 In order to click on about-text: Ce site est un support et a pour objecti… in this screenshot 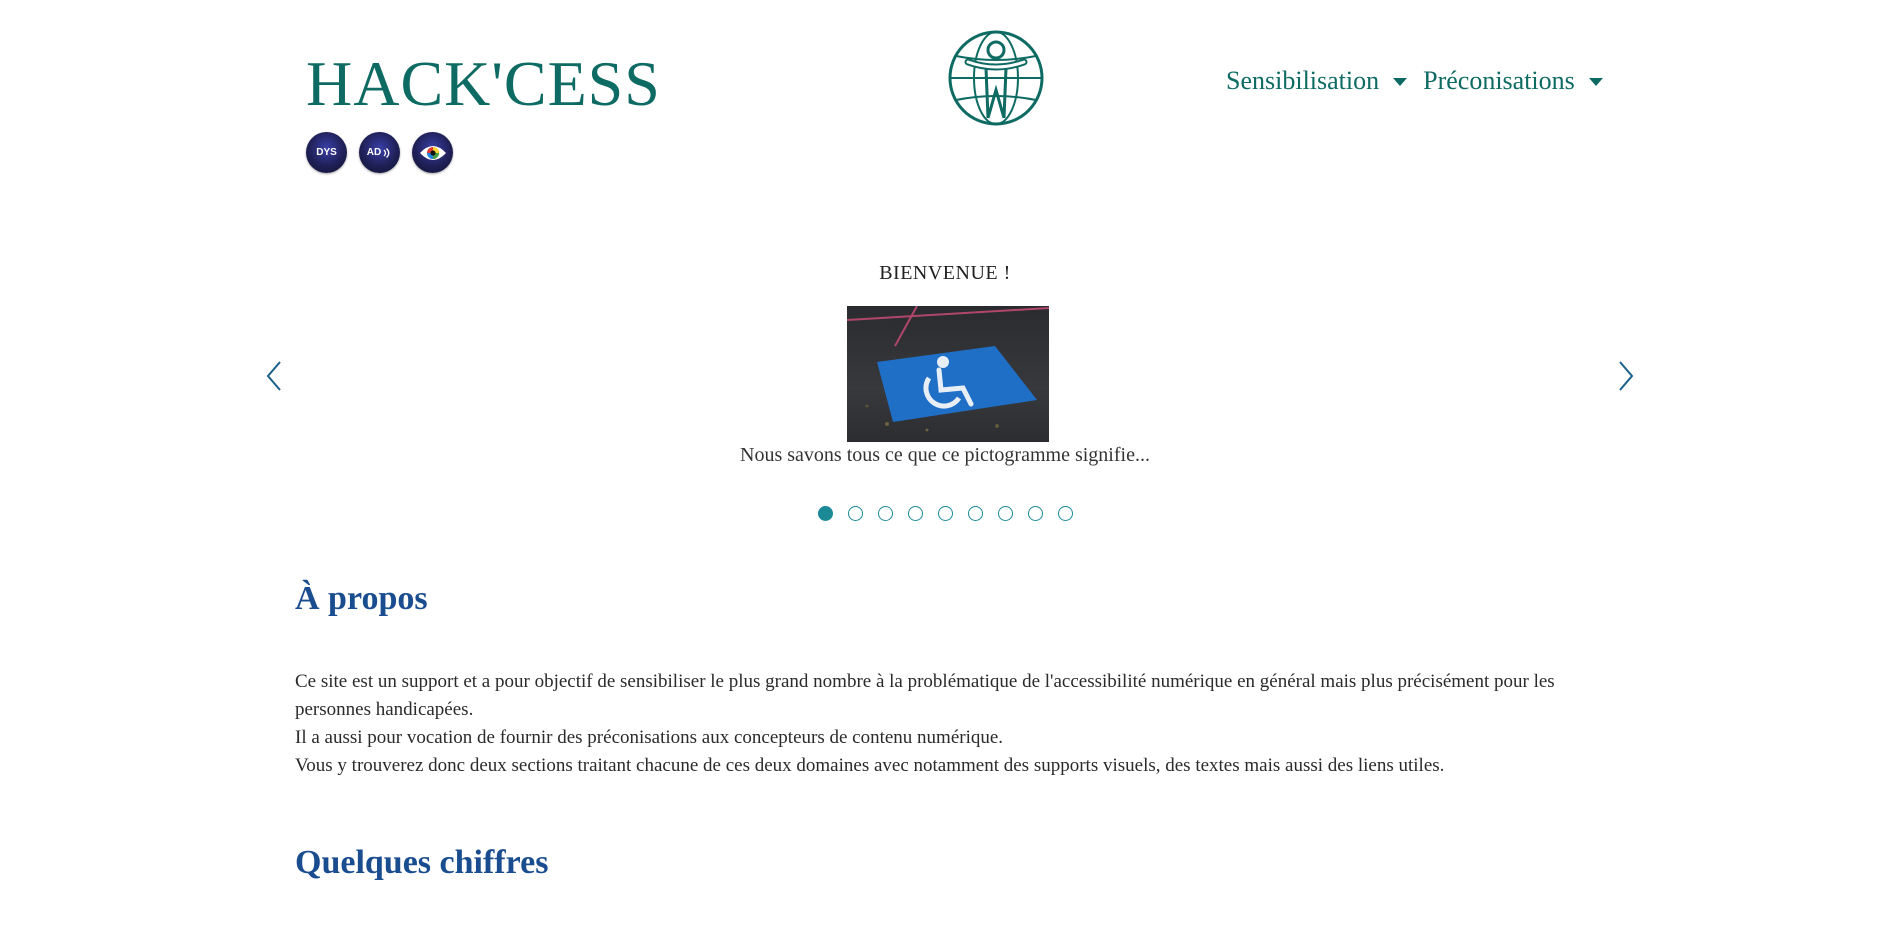, I will do `click(940, 724)`.